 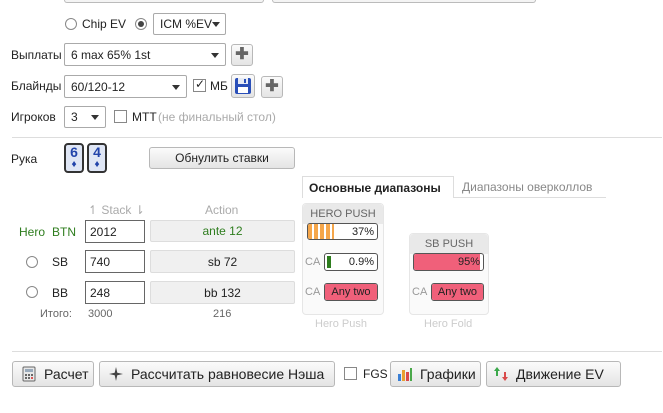 I want to click on blinds-select: 60/120-12, so click(x=125, y=86).